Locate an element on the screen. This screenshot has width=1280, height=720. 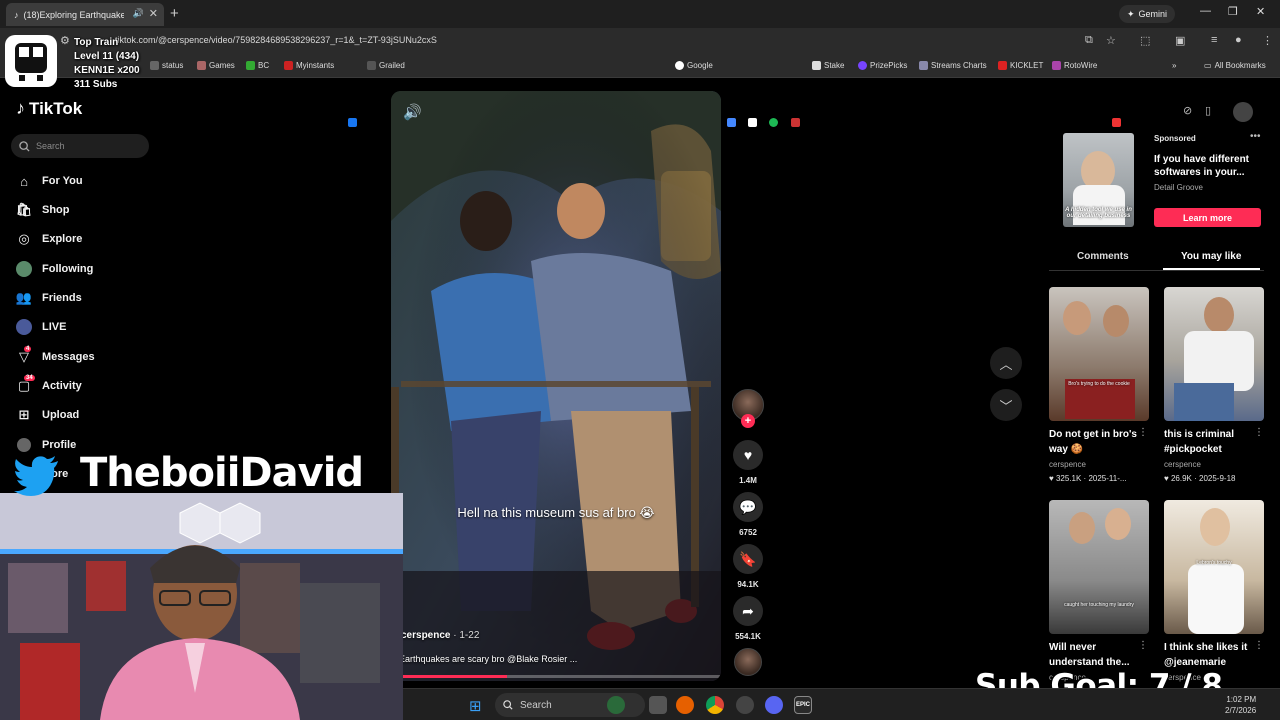
media-icon: ≡ is located at coordinates (1214, 40).